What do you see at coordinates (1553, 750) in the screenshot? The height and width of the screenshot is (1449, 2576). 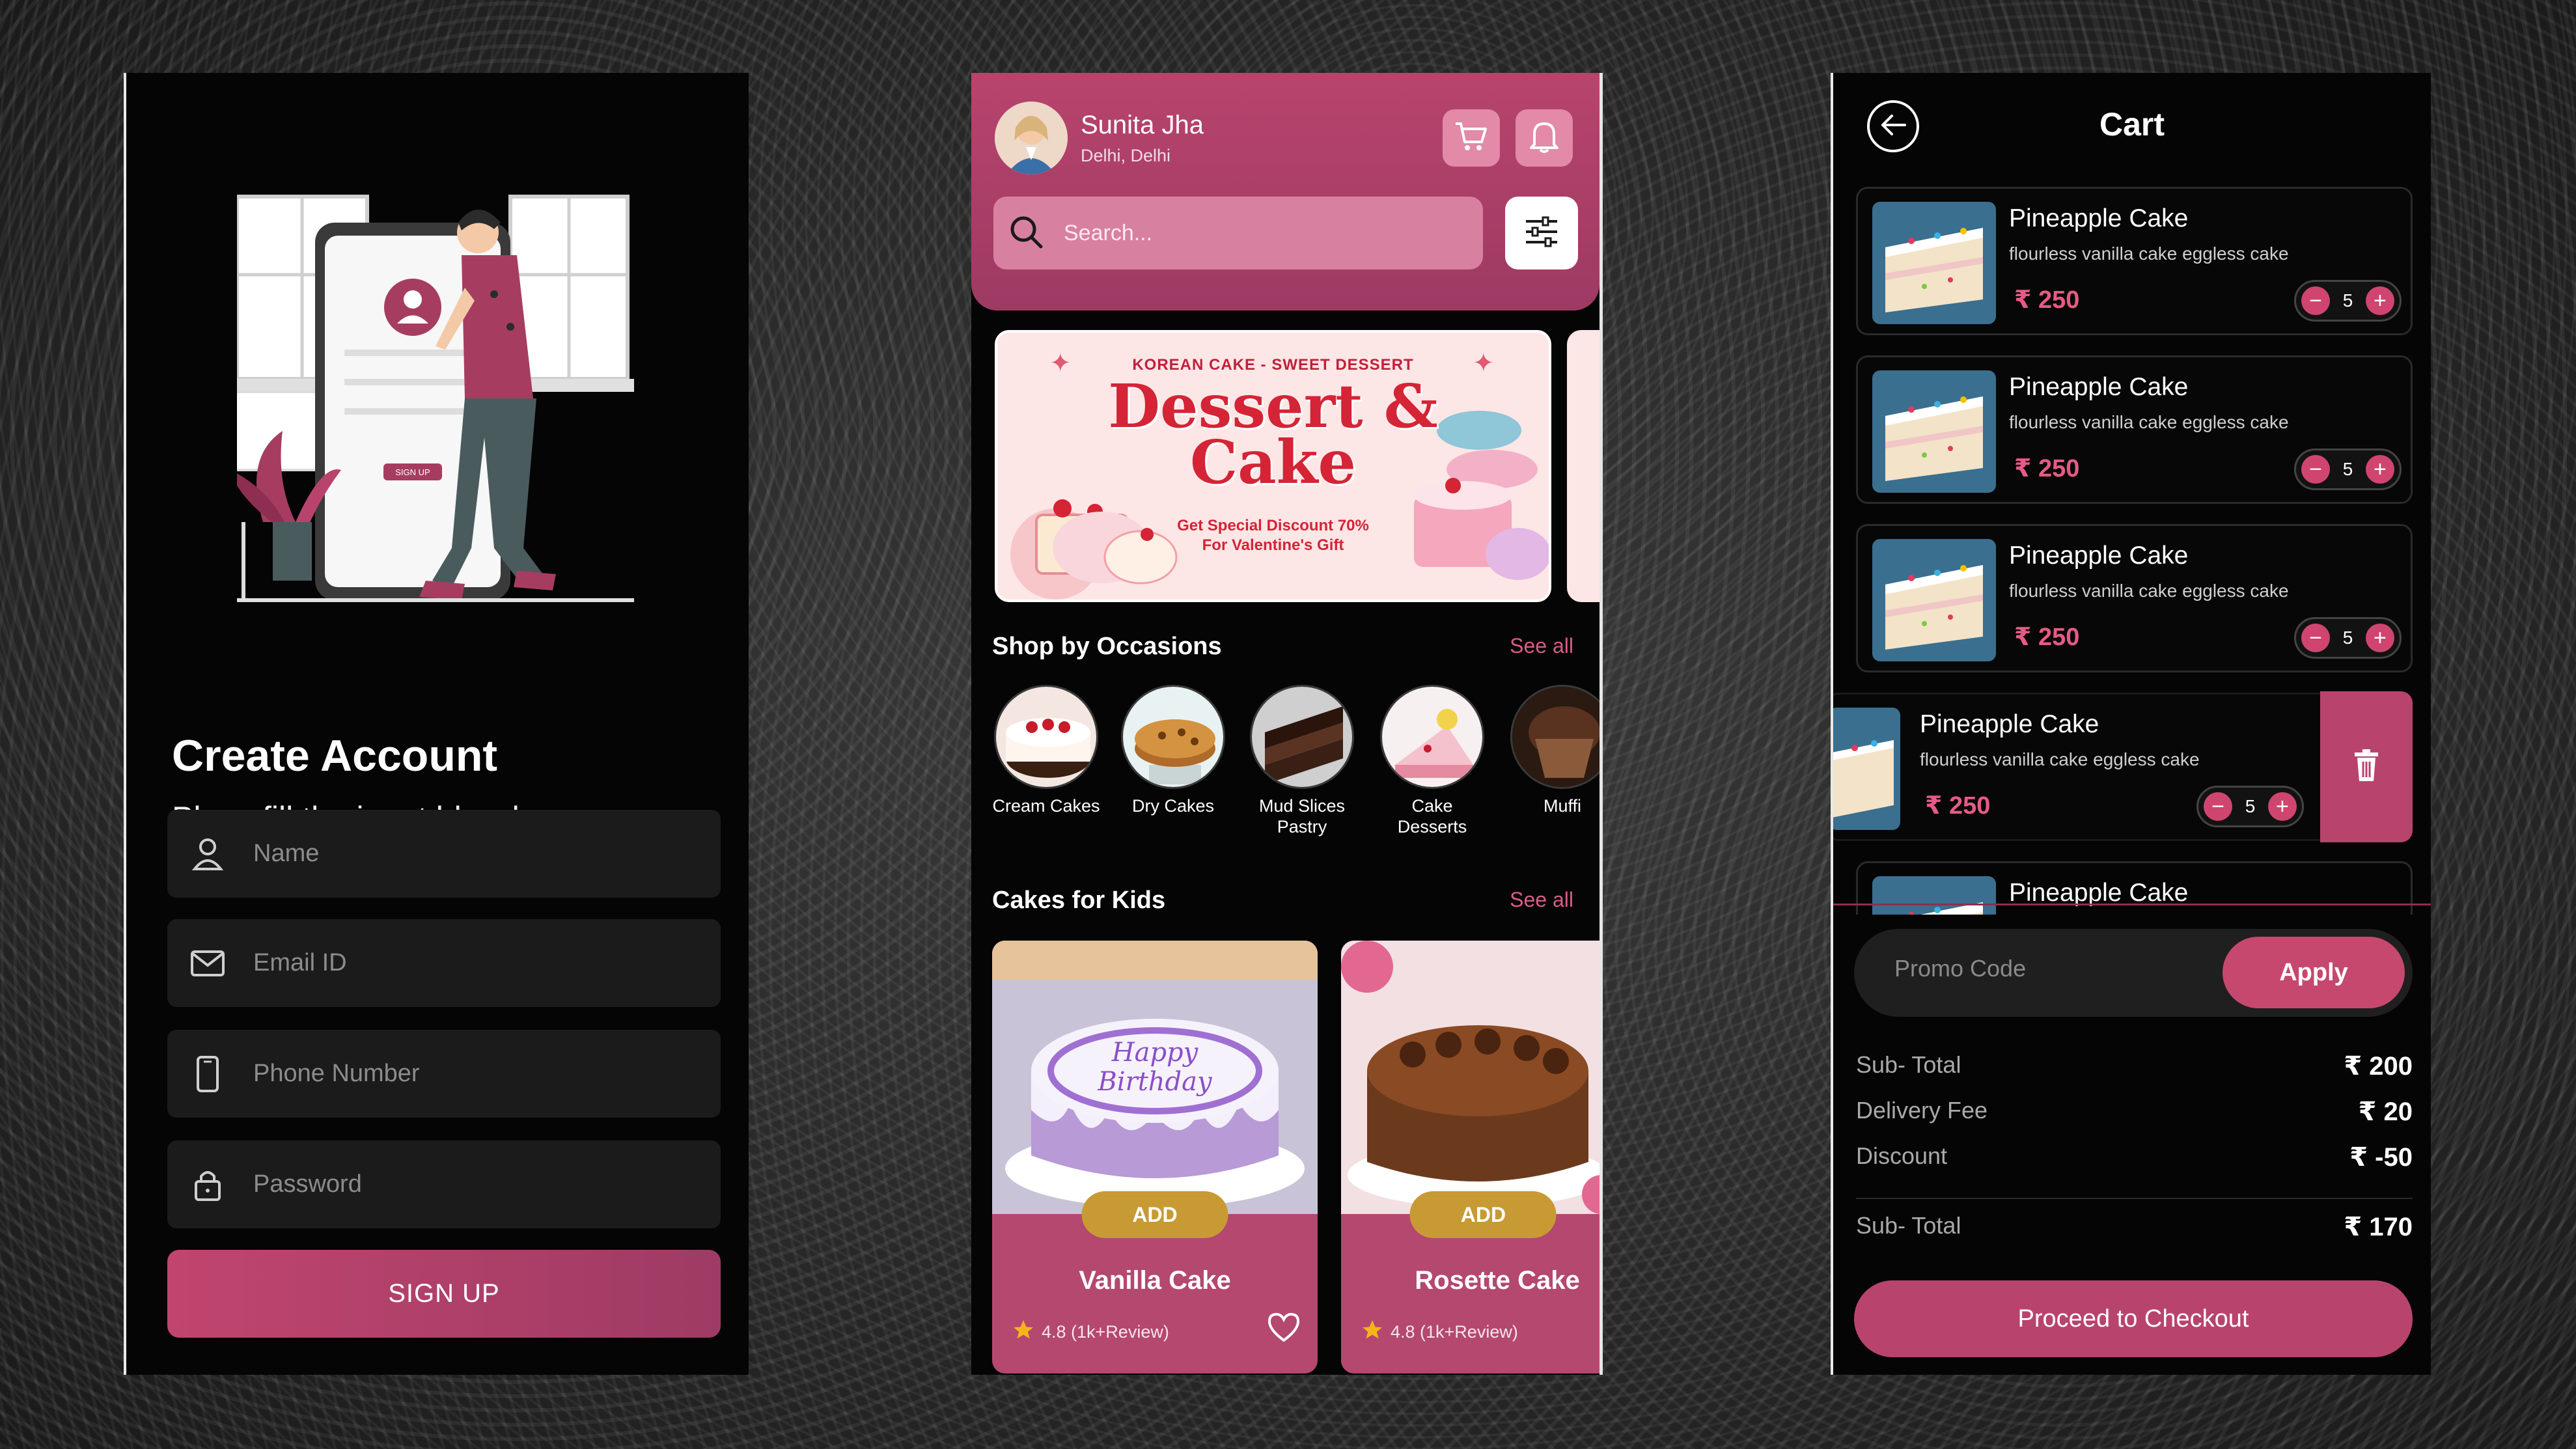 I see `occasion-item-muffins: Muffi` at bounding box center [1553, 750].